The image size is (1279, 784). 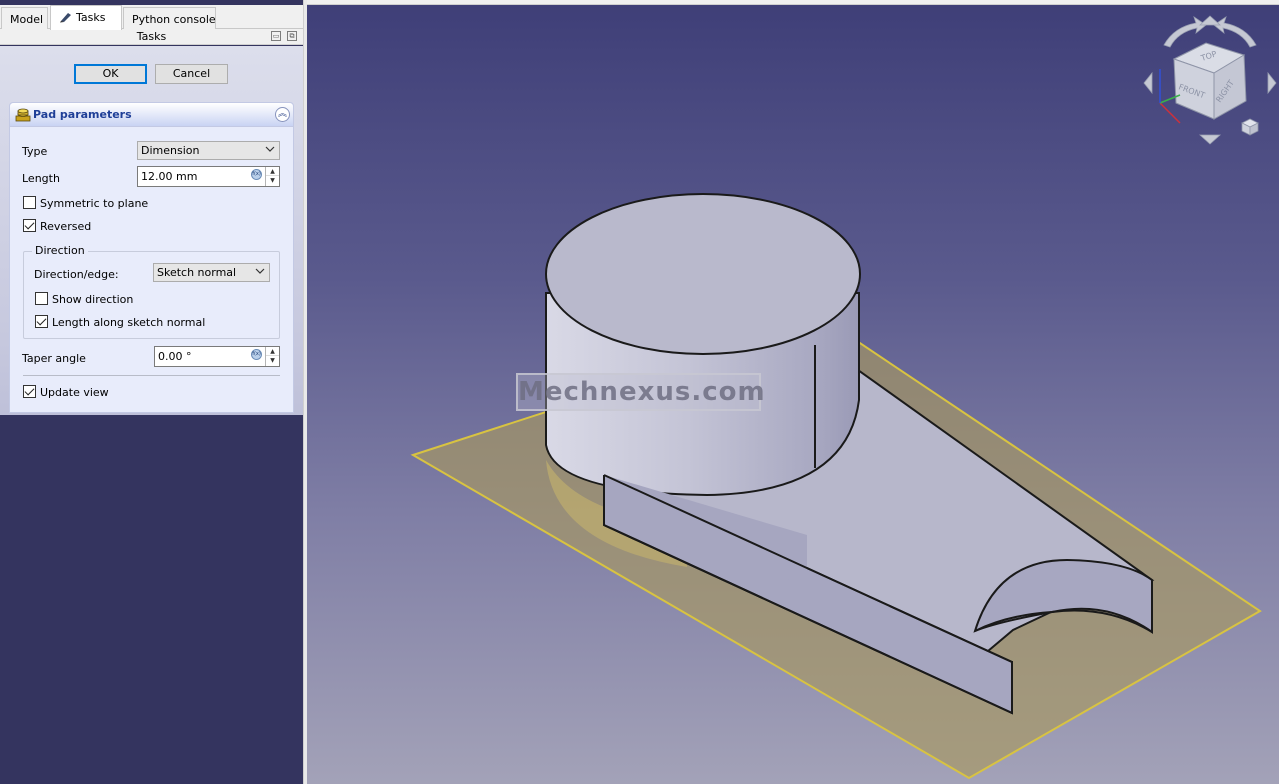 What do you see at coordinates (1210, 20) in the screenshot?
I see `view-up-arrow-icon` at bounding box center [1210, 20].